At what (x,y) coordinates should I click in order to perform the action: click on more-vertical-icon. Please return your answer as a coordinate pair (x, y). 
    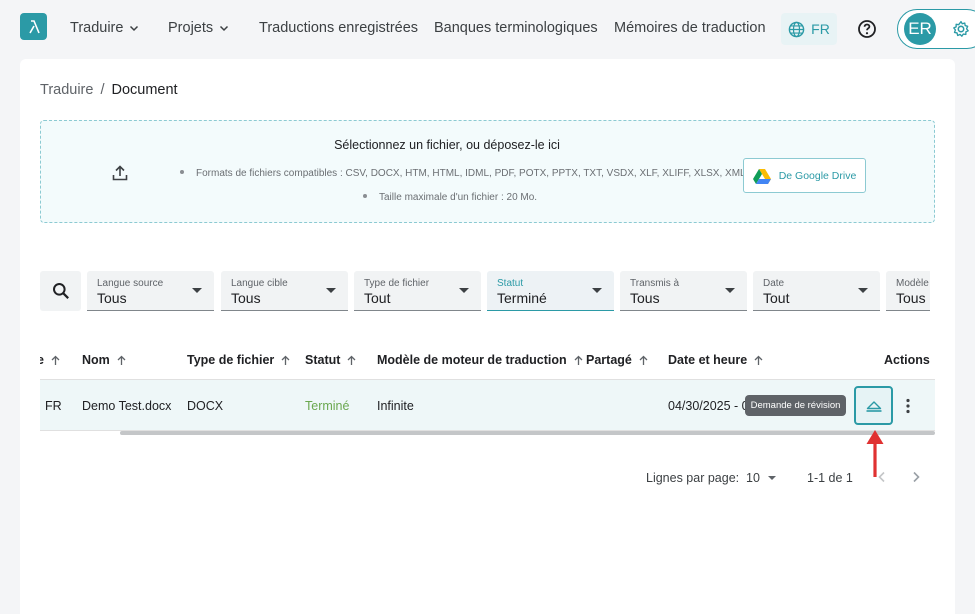
    Looking at the image, I should click on (908, 406).